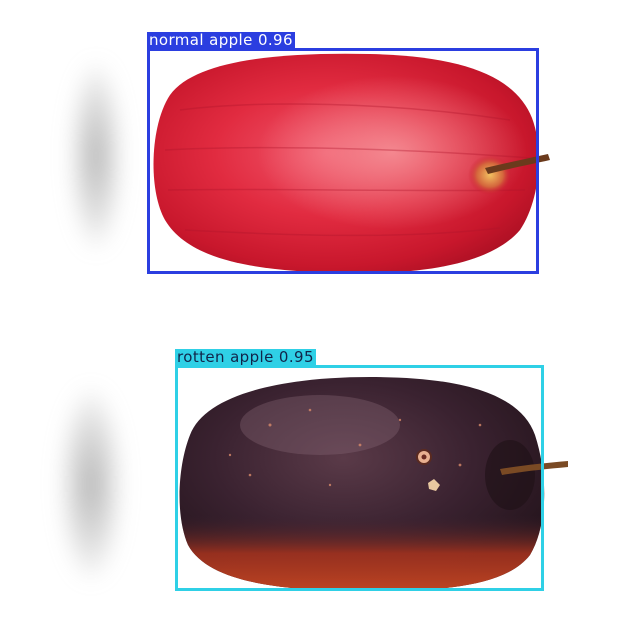  I want to click on detection-label: normal apple 0.96, so click(221, 40).